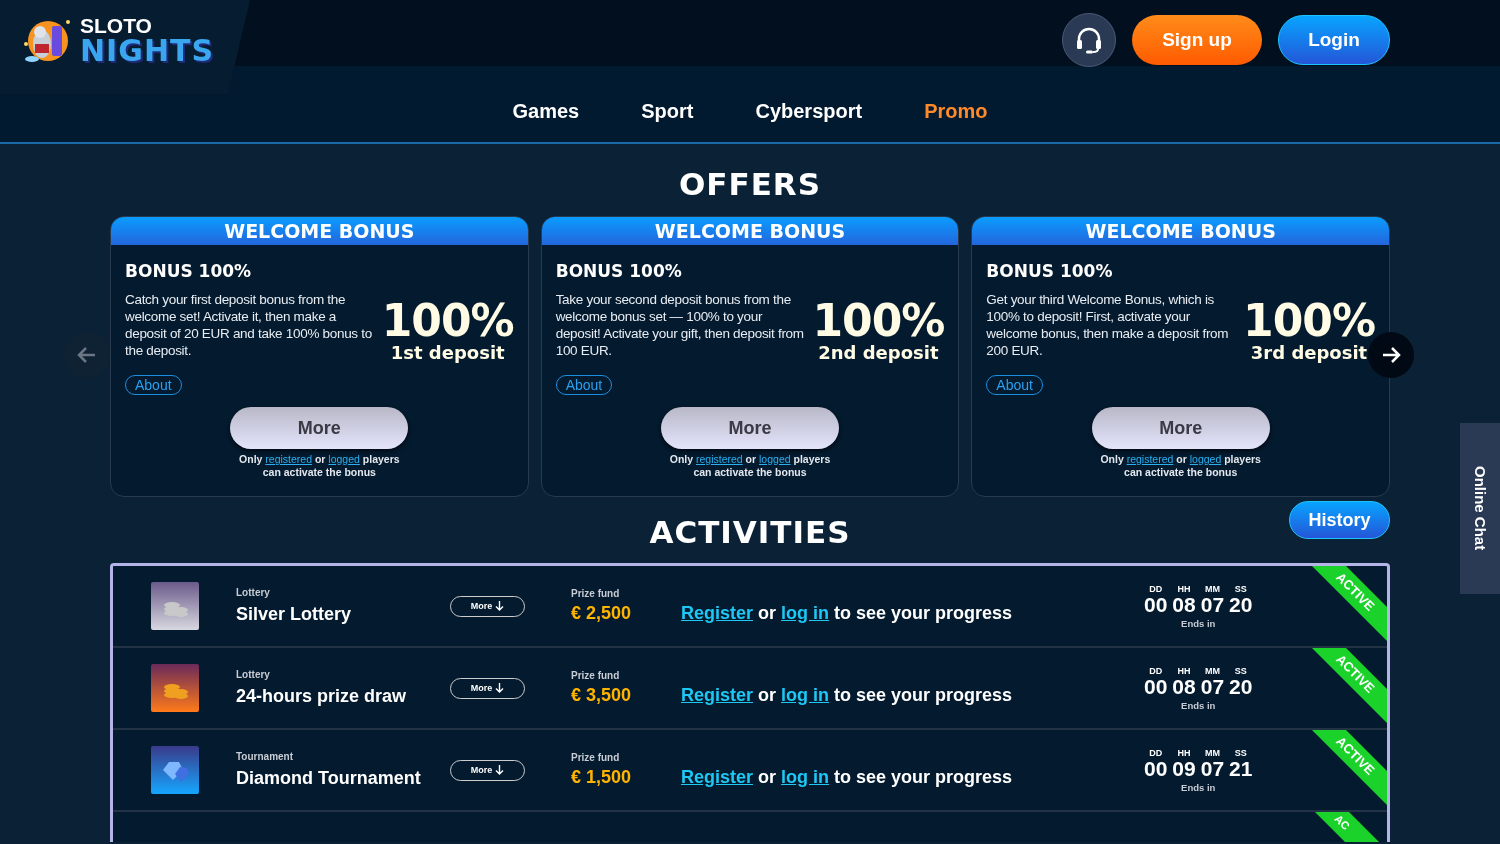 Image resolution: width=1500 pixels, height=844 pixels. I want to click on login-button: Login, so click(1334, 40).